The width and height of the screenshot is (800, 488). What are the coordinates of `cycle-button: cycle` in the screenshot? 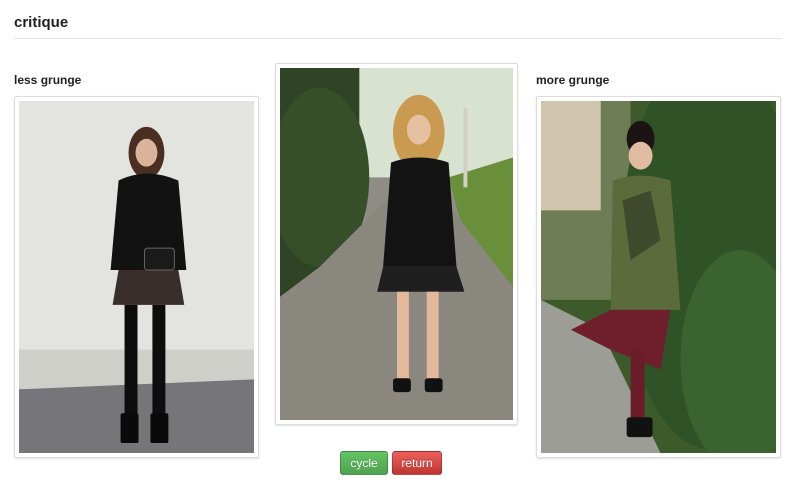 It's located at (364, 463).